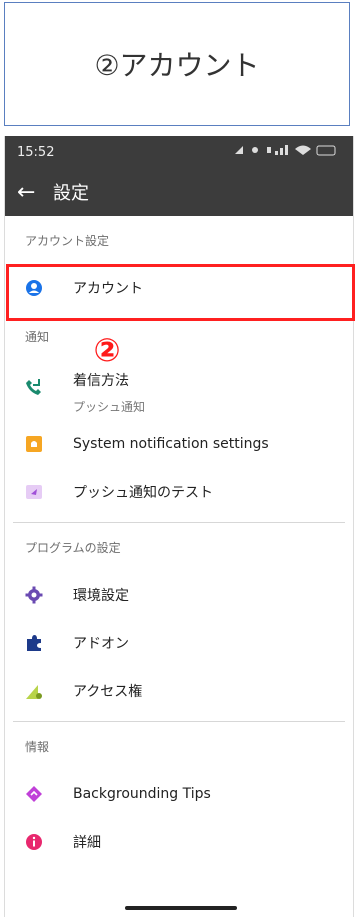 This screenshot has height=917, width=356. I want to click on puzzle-icon, so click(34, 643).